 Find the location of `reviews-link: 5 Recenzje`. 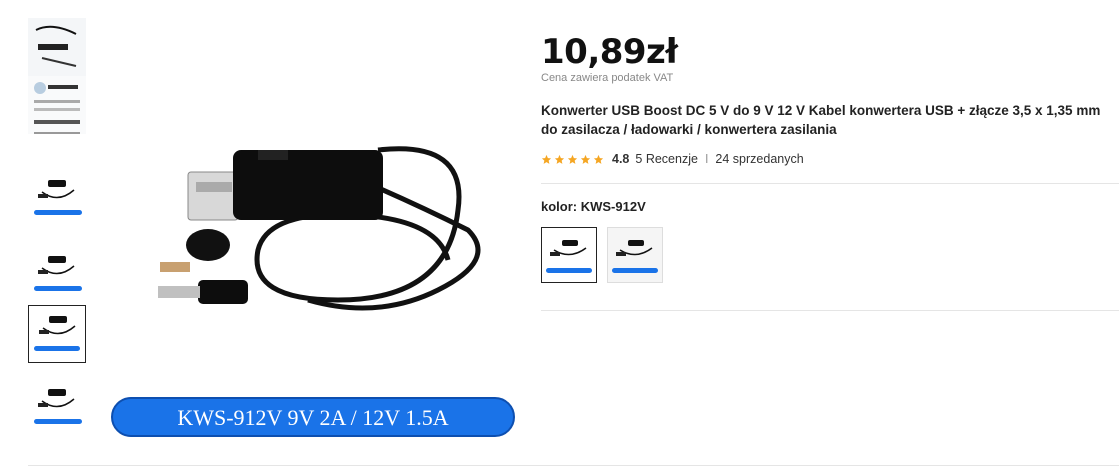

reviews-link: 5 Recenzje is located at coordinates (666, 159).